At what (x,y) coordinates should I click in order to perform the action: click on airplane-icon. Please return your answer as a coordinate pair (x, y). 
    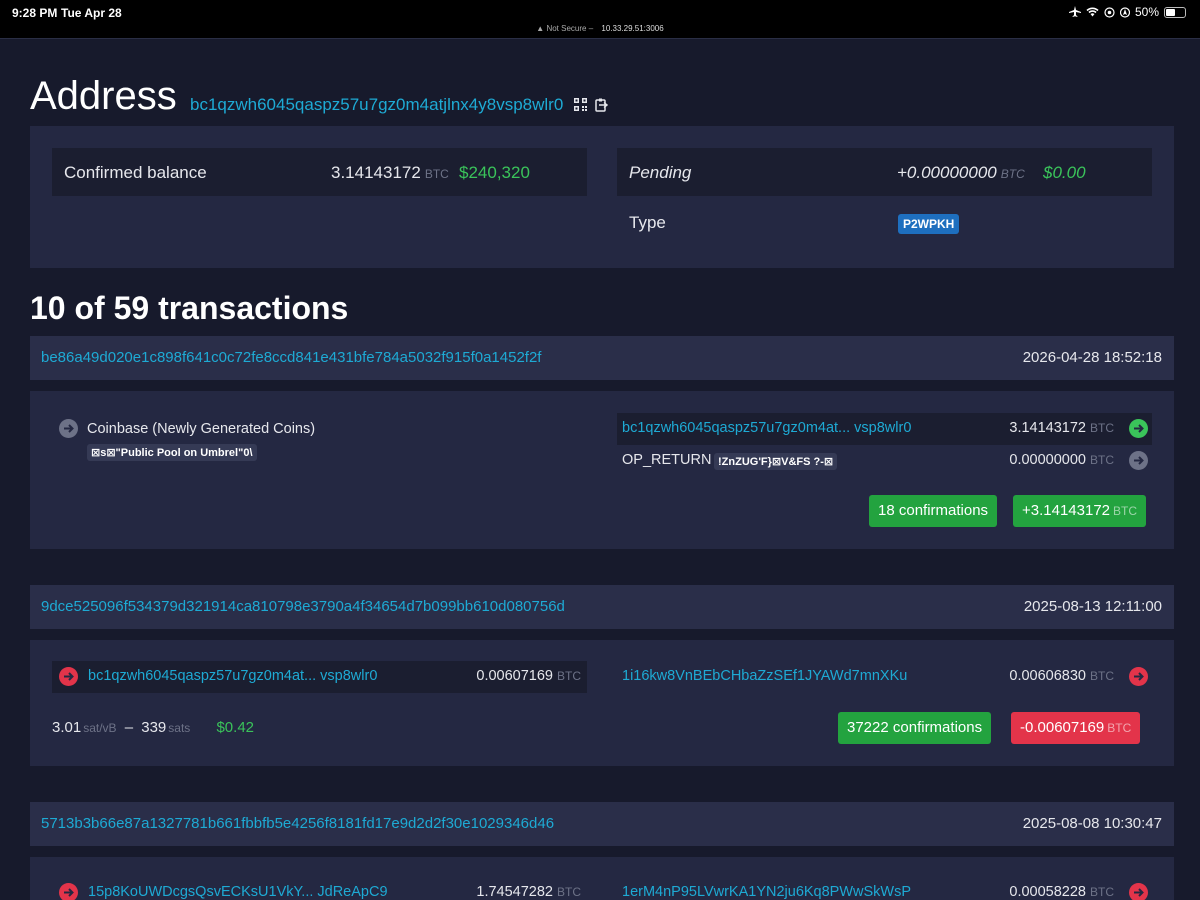
    Looking at the image, I should click on (1074, 11).